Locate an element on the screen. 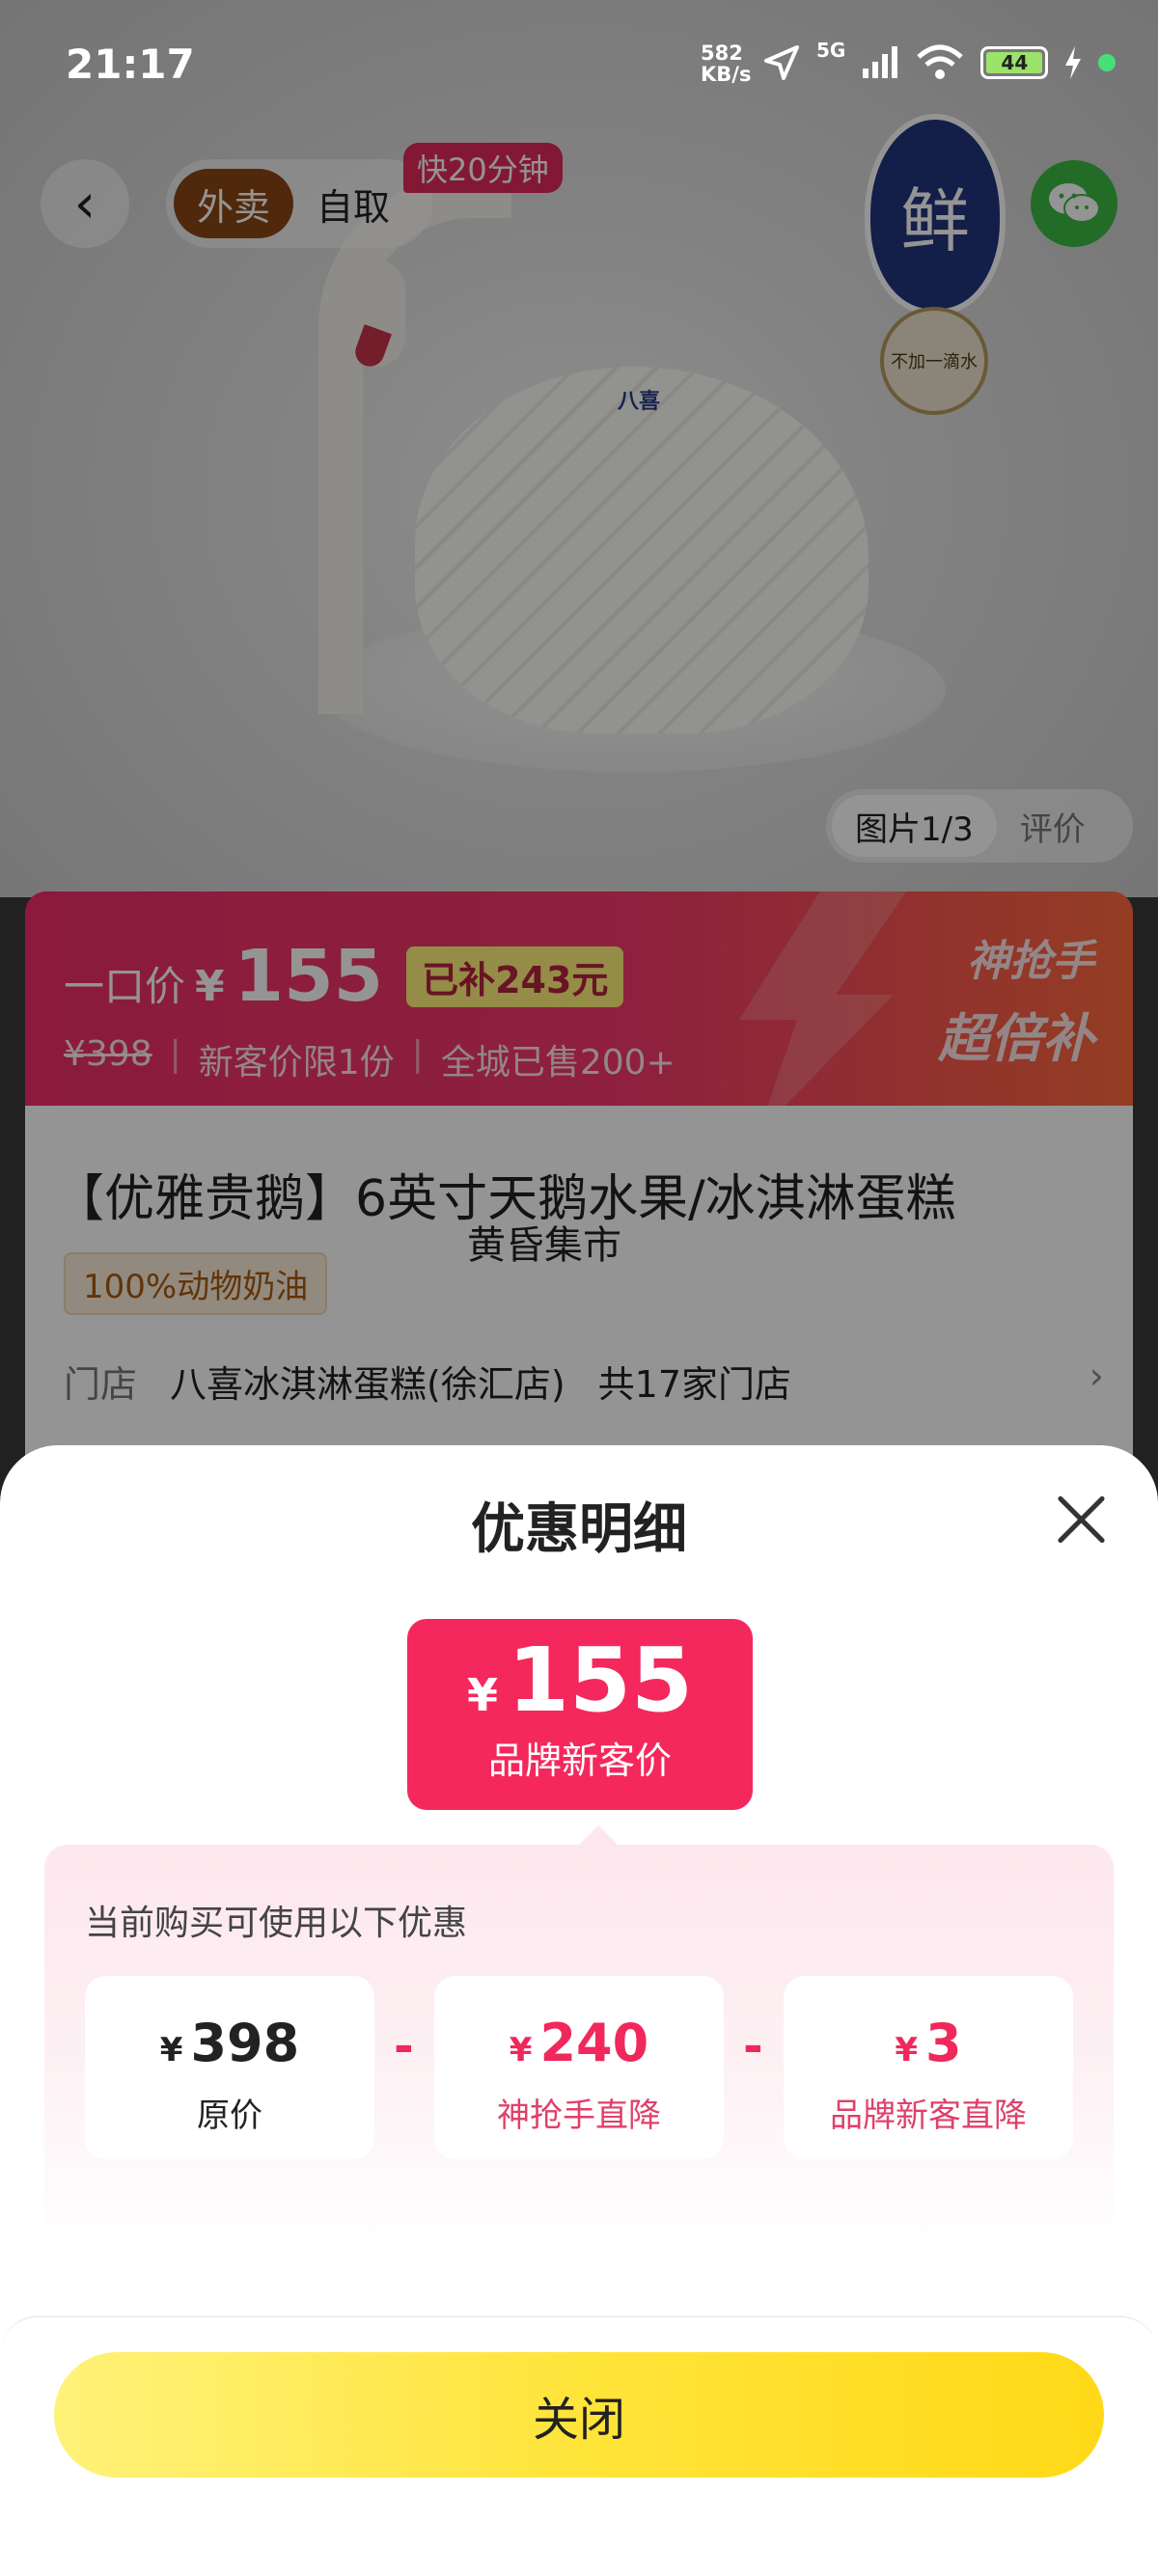 The width and height of the screenshot is (1158, 2576). status-time: 21:17 is located at coordinates (130, 64).